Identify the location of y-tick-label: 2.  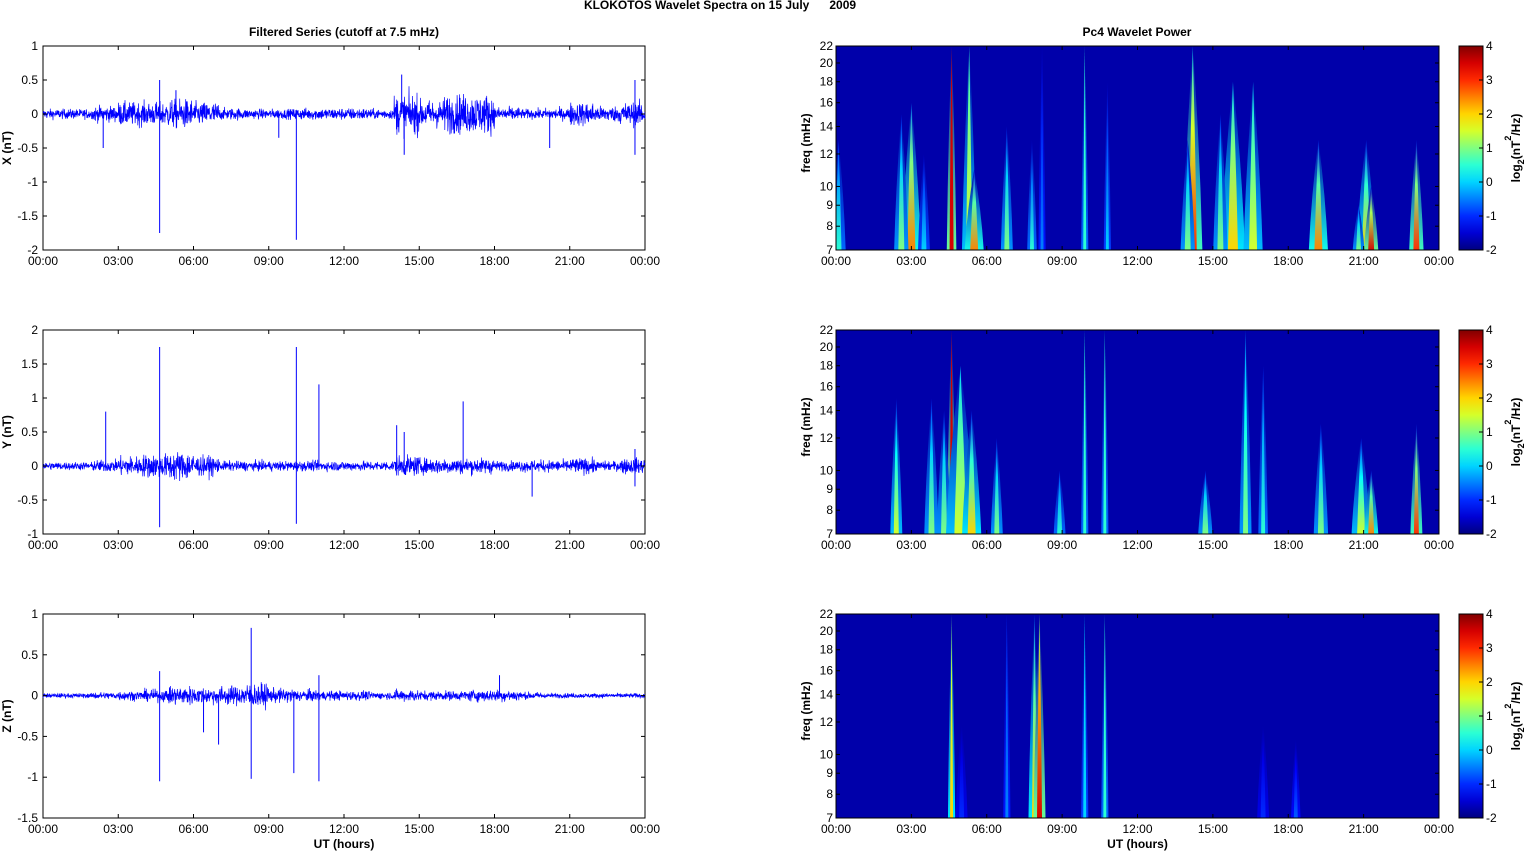
(34, 330).